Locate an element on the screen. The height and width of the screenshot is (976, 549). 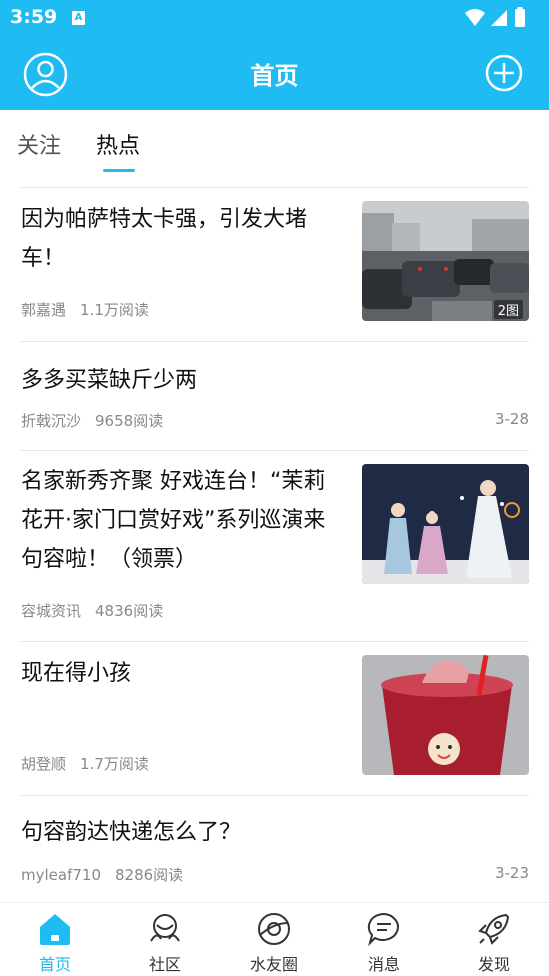
author-name: 折戟沉沙 is located at coordinates (51, 421).